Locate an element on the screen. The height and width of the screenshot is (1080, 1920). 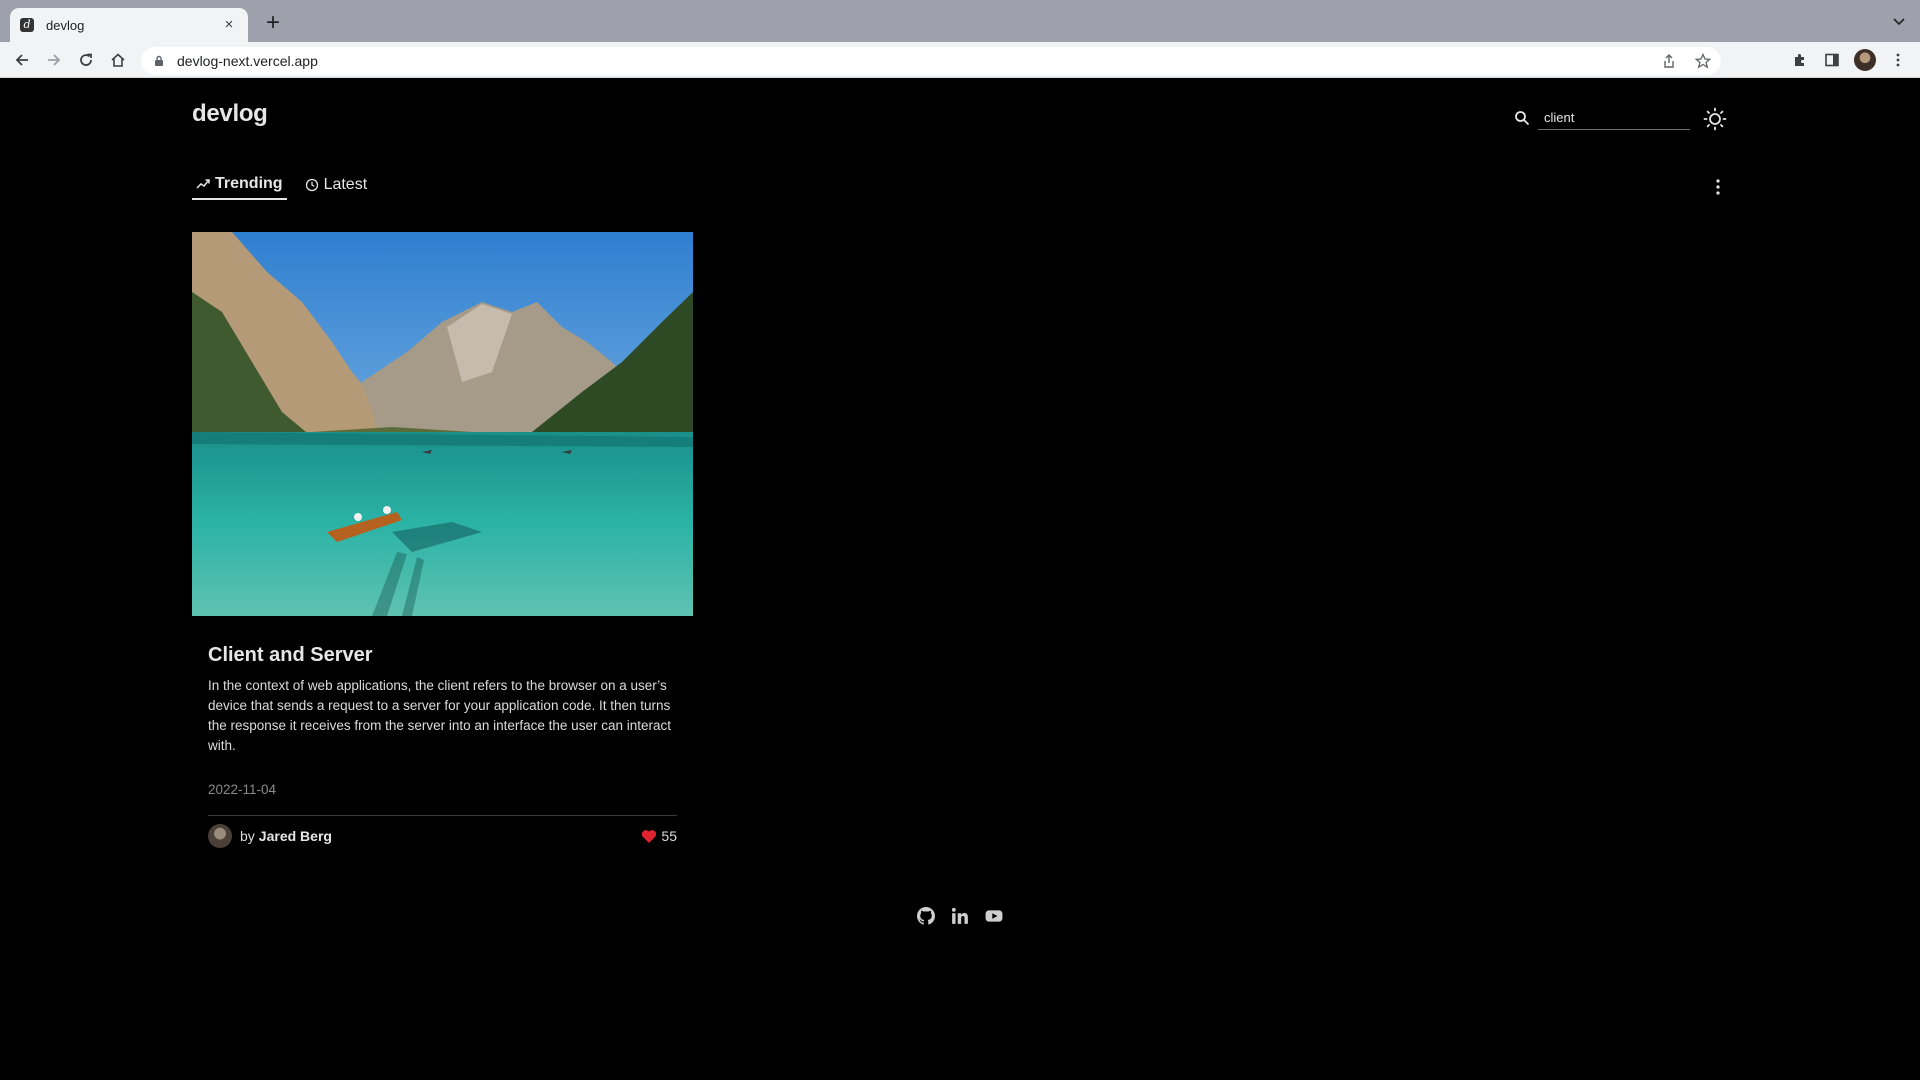
search-icon is located at coordinates (1522, 118).